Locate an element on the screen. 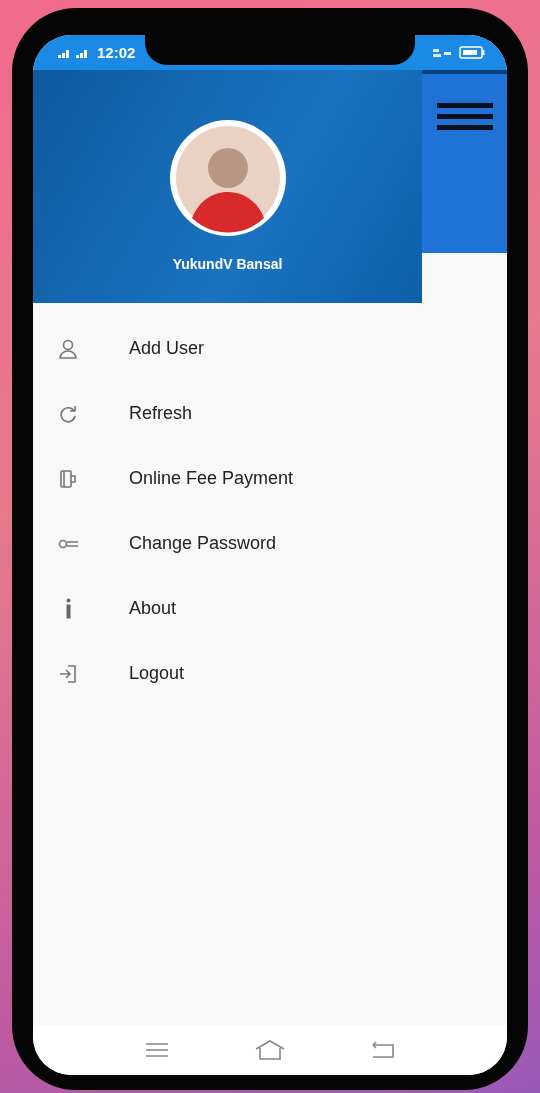  info-icon is located at coordinates (68, 608).